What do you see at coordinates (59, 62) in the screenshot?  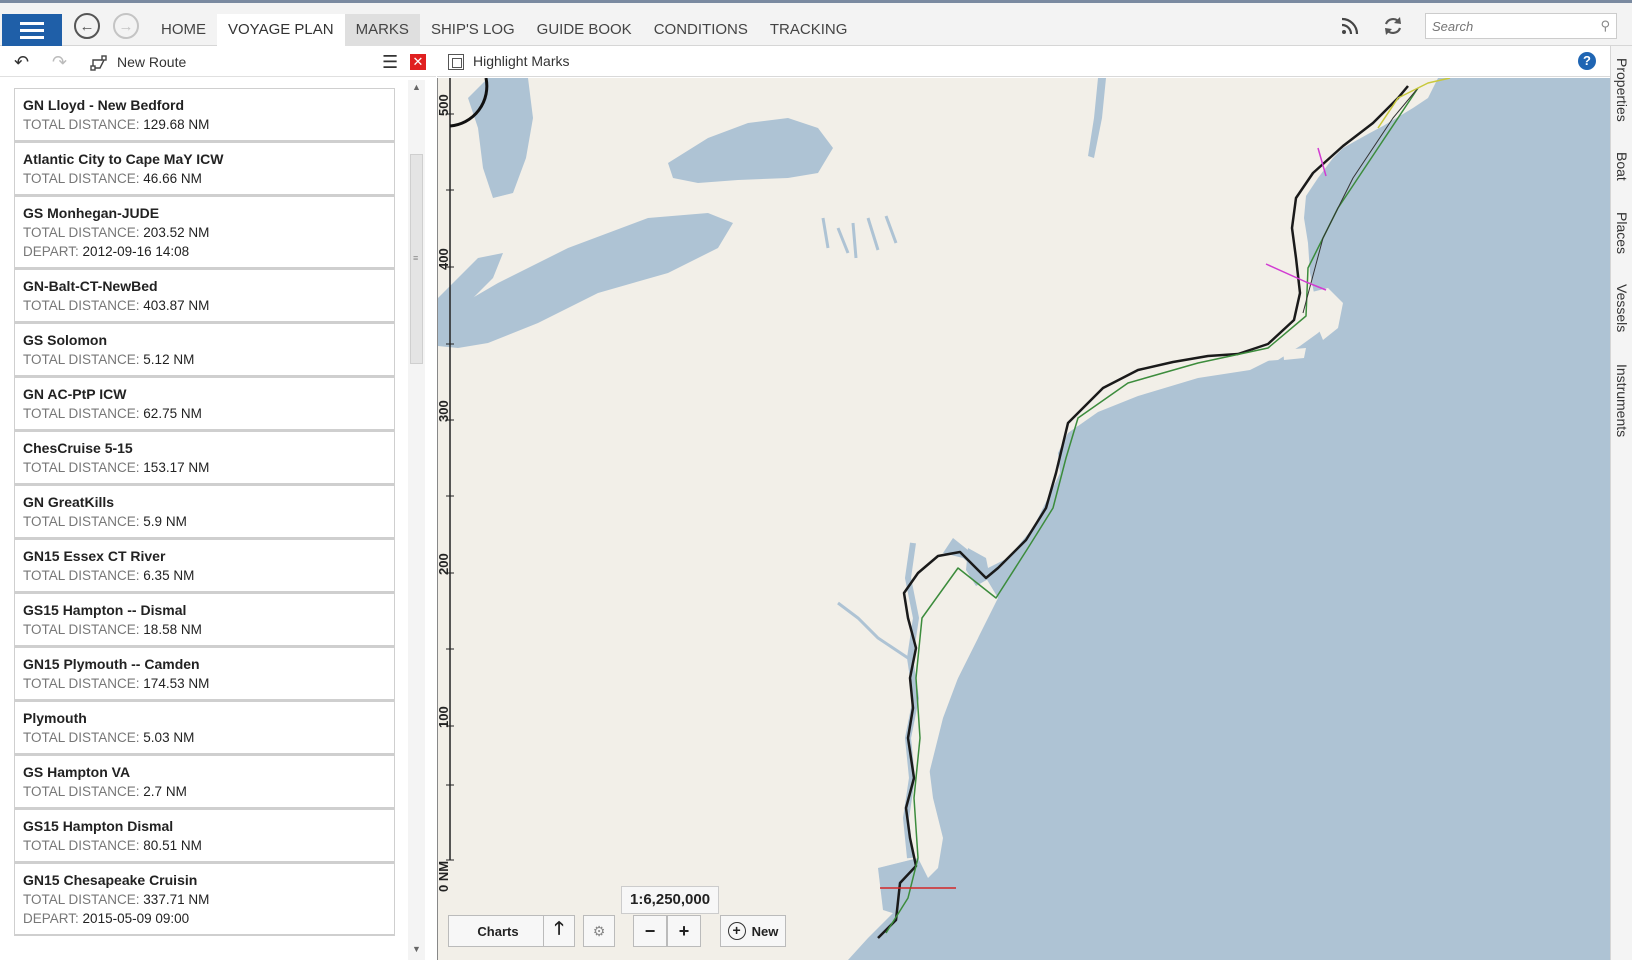 I see `redo-icon: ↷` at bounding box center [59, 62].